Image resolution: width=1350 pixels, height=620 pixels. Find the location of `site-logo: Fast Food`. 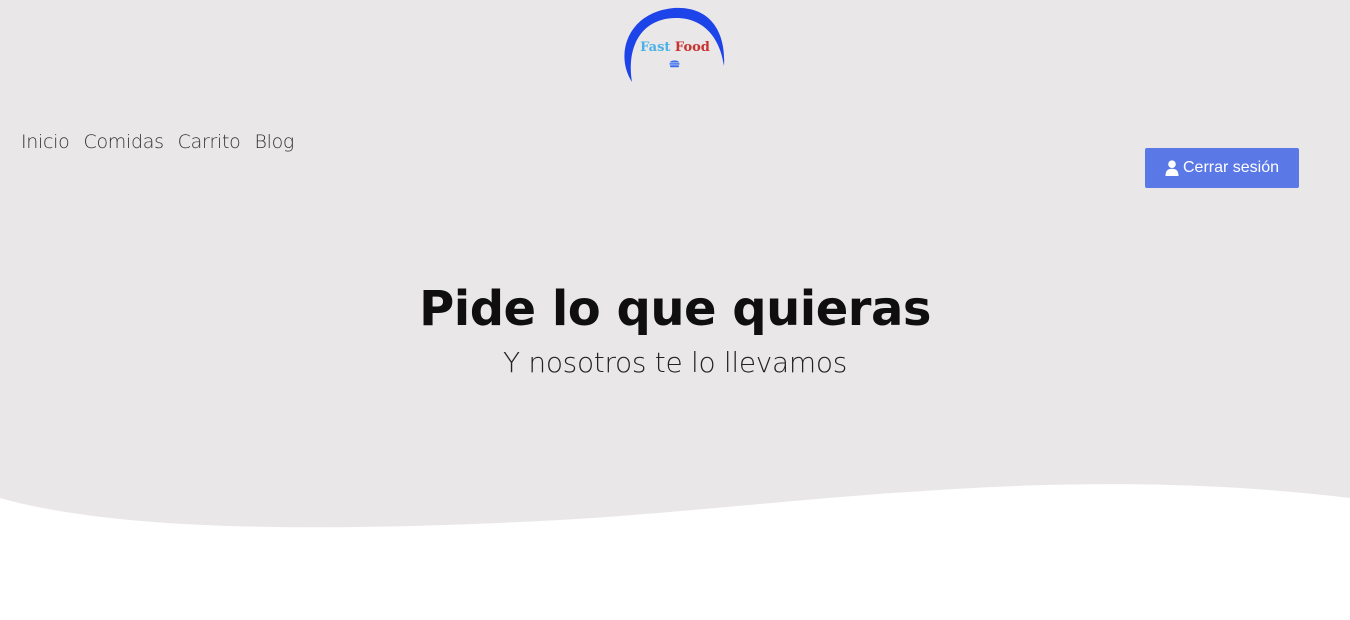

site-logo: Fast Food is located at coordinates (675, 45).